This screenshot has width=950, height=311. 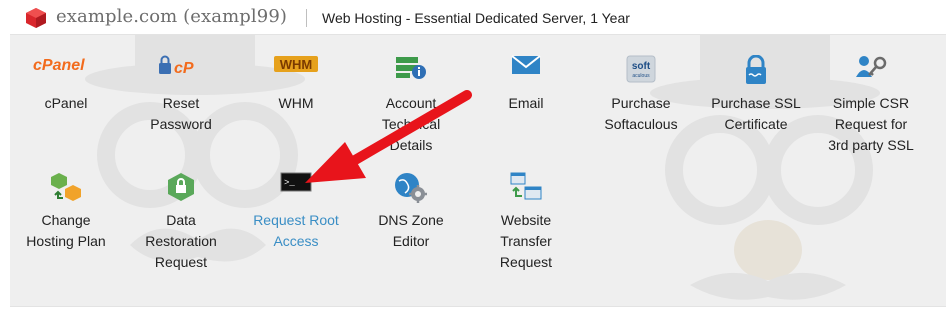 What do you see at coordinates (641, 113) in the screenshot?
I see `tile-label: Purchase Softaculous` at bounding box center [641, 113].